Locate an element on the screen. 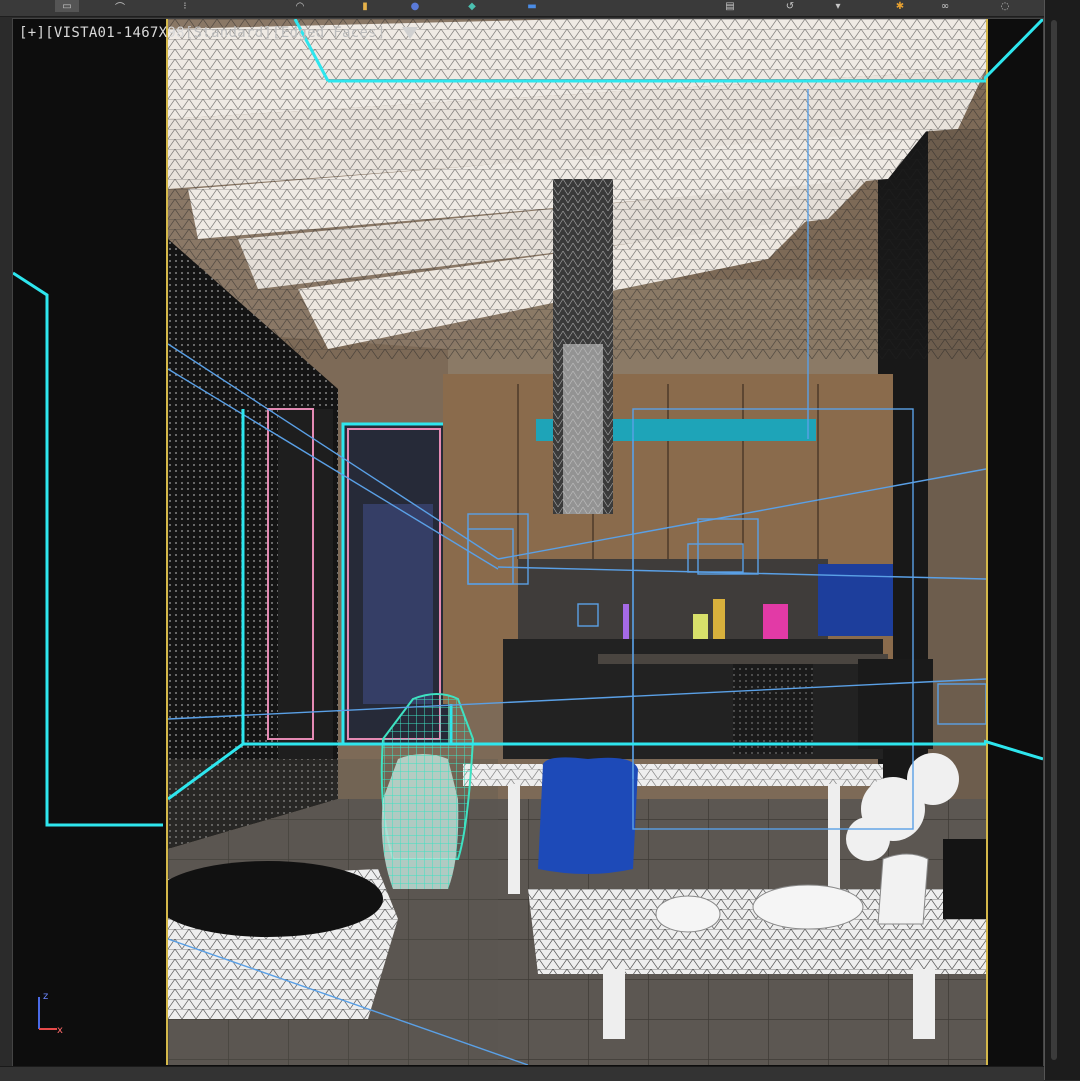 The width and height of the screenshot is (1080, 1081). spinner-snap-icon: ◠ is located at coordinates (300, 6).